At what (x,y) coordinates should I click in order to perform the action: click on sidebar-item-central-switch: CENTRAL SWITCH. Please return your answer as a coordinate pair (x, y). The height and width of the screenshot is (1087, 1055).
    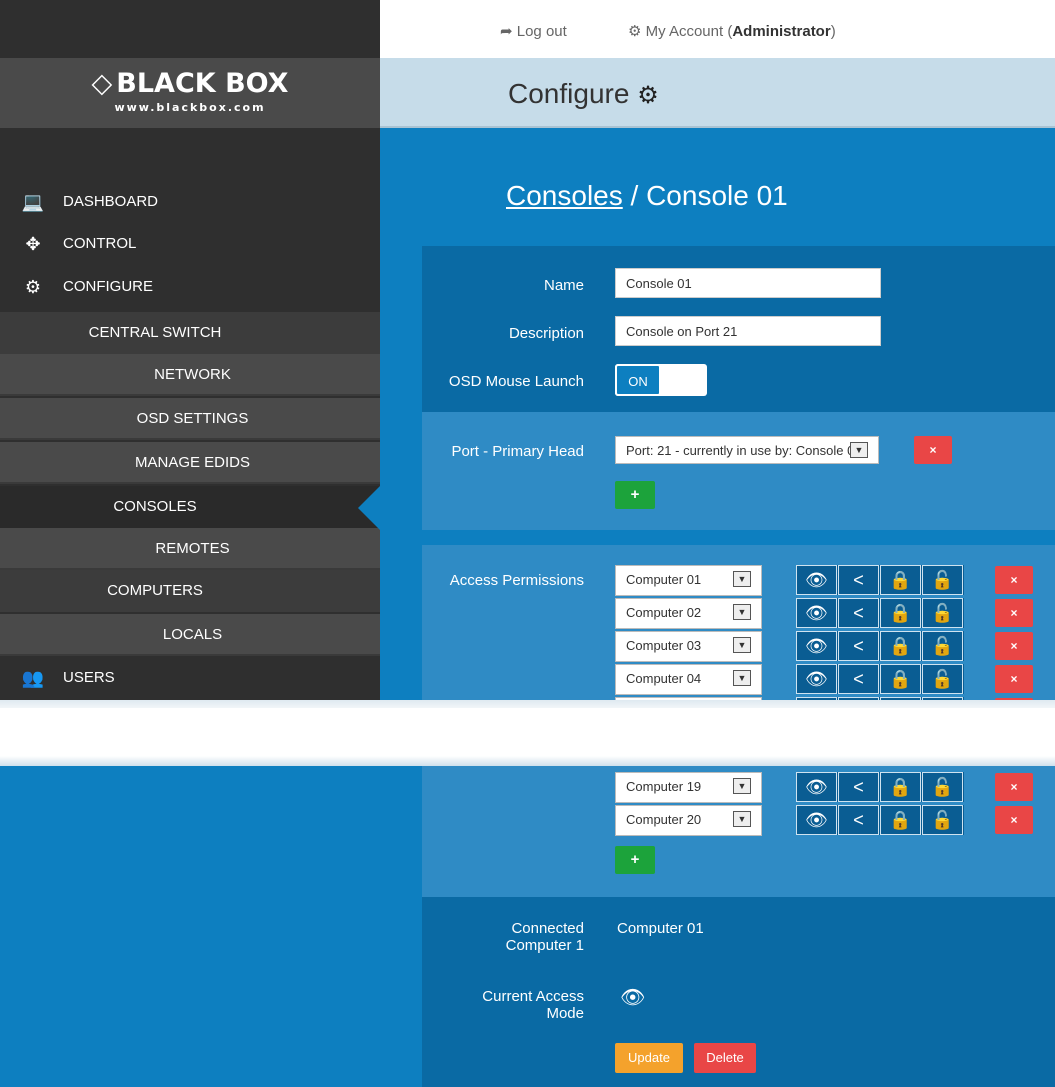
    Looking at the image, I should click on (190, 333).